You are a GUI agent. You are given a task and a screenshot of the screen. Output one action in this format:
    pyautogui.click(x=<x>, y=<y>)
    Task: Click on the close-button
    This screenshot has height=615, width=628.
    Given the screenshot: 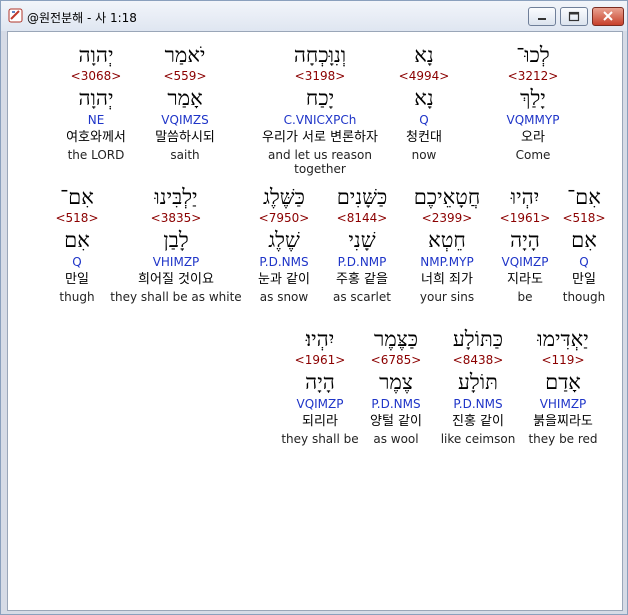 What is the action you would take?
    pyautogui.click(x=608, y=16)
    